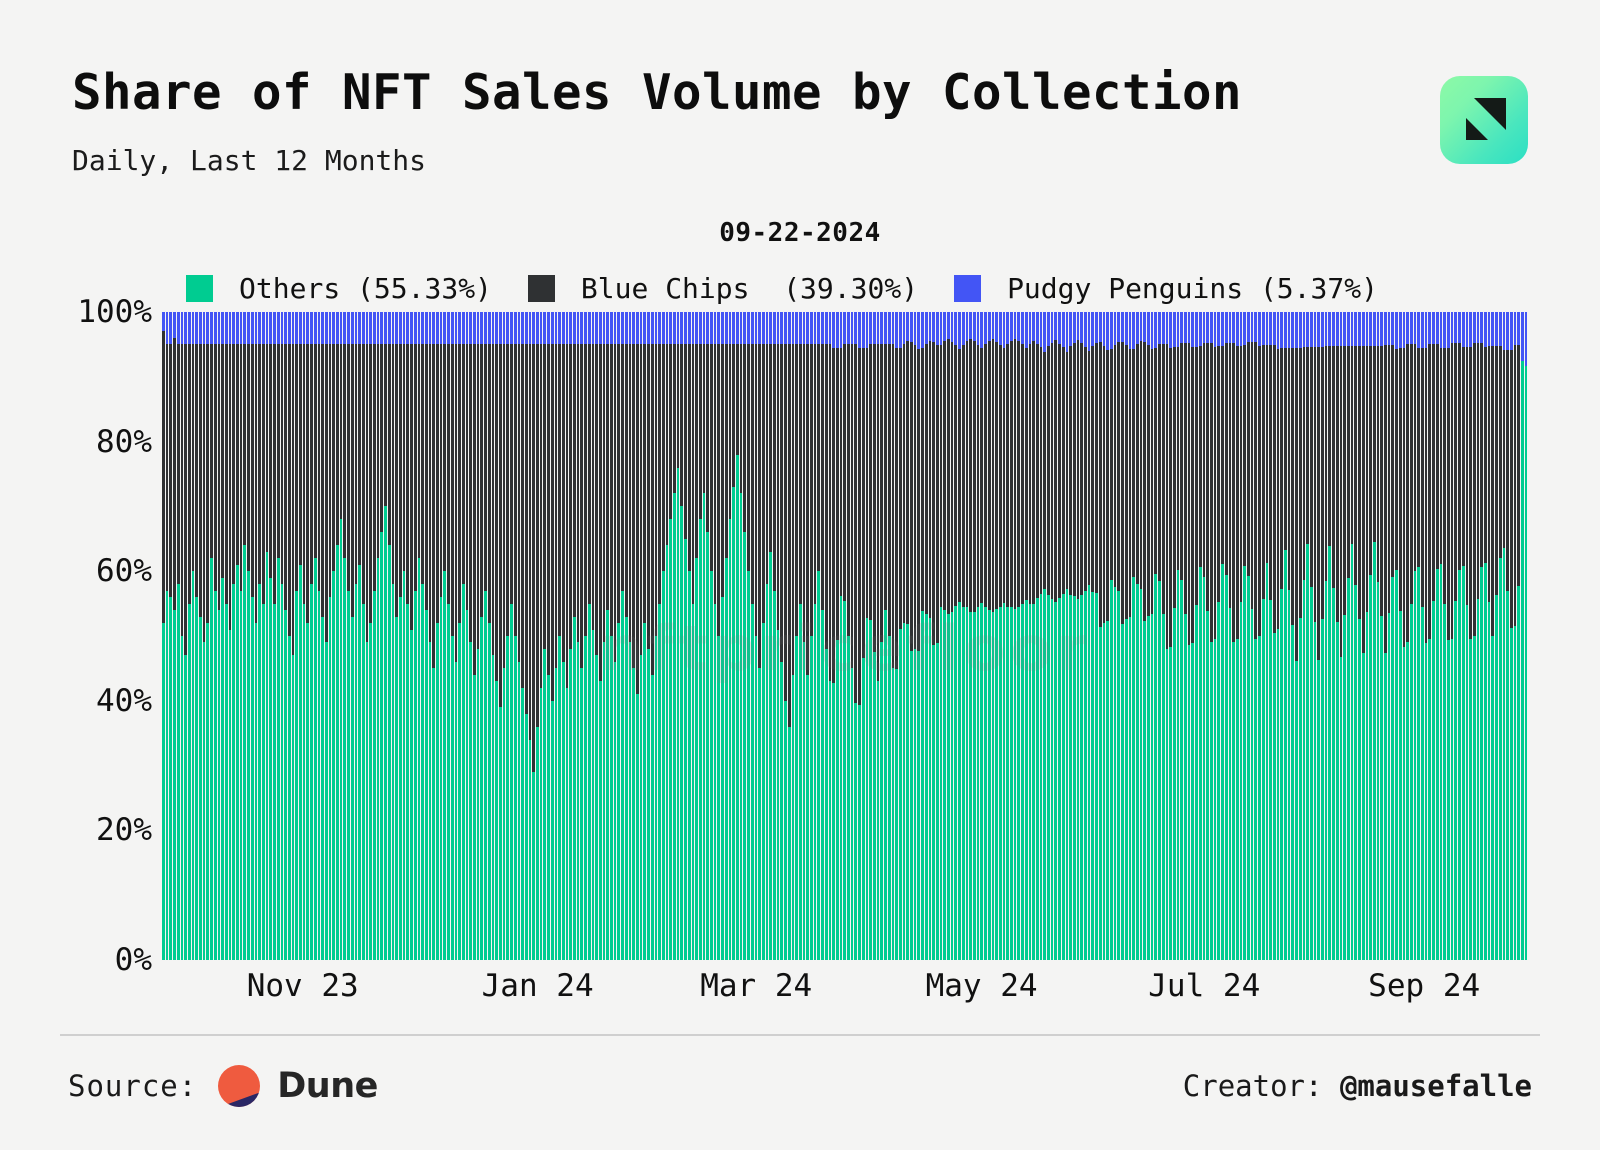  Describe the element at coordinates (740, 288) in the screenshot. I see `legend-item-blue-chips: Blue Chips (39.30%)` at that location.